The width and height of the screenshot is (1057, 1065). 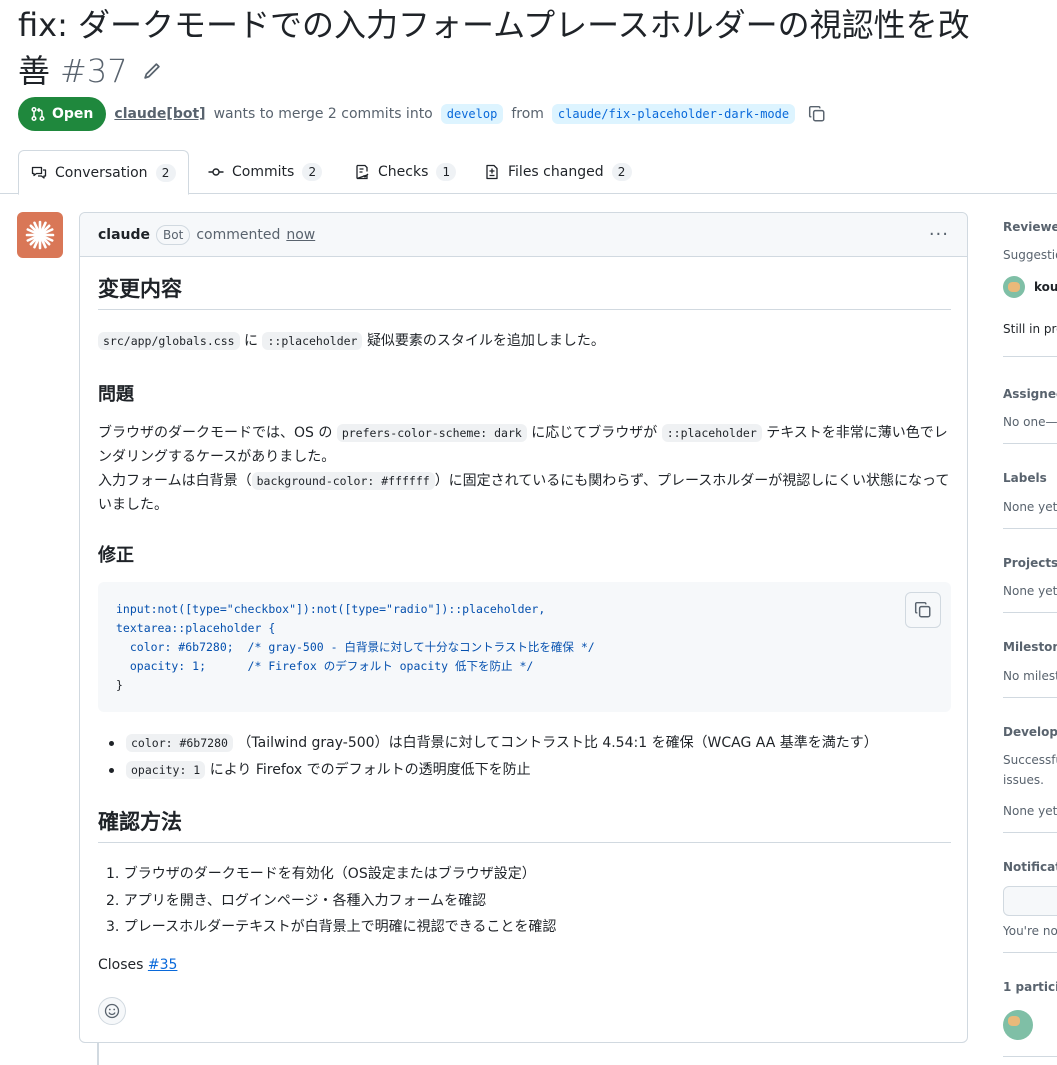 What do you see at coordinates (494, 25) in the screenshot?
I see `pr-title-line1: fix: ダークモードでの入力フォームプレースホルダーの視認性を改` at bounding box center [494, 25].